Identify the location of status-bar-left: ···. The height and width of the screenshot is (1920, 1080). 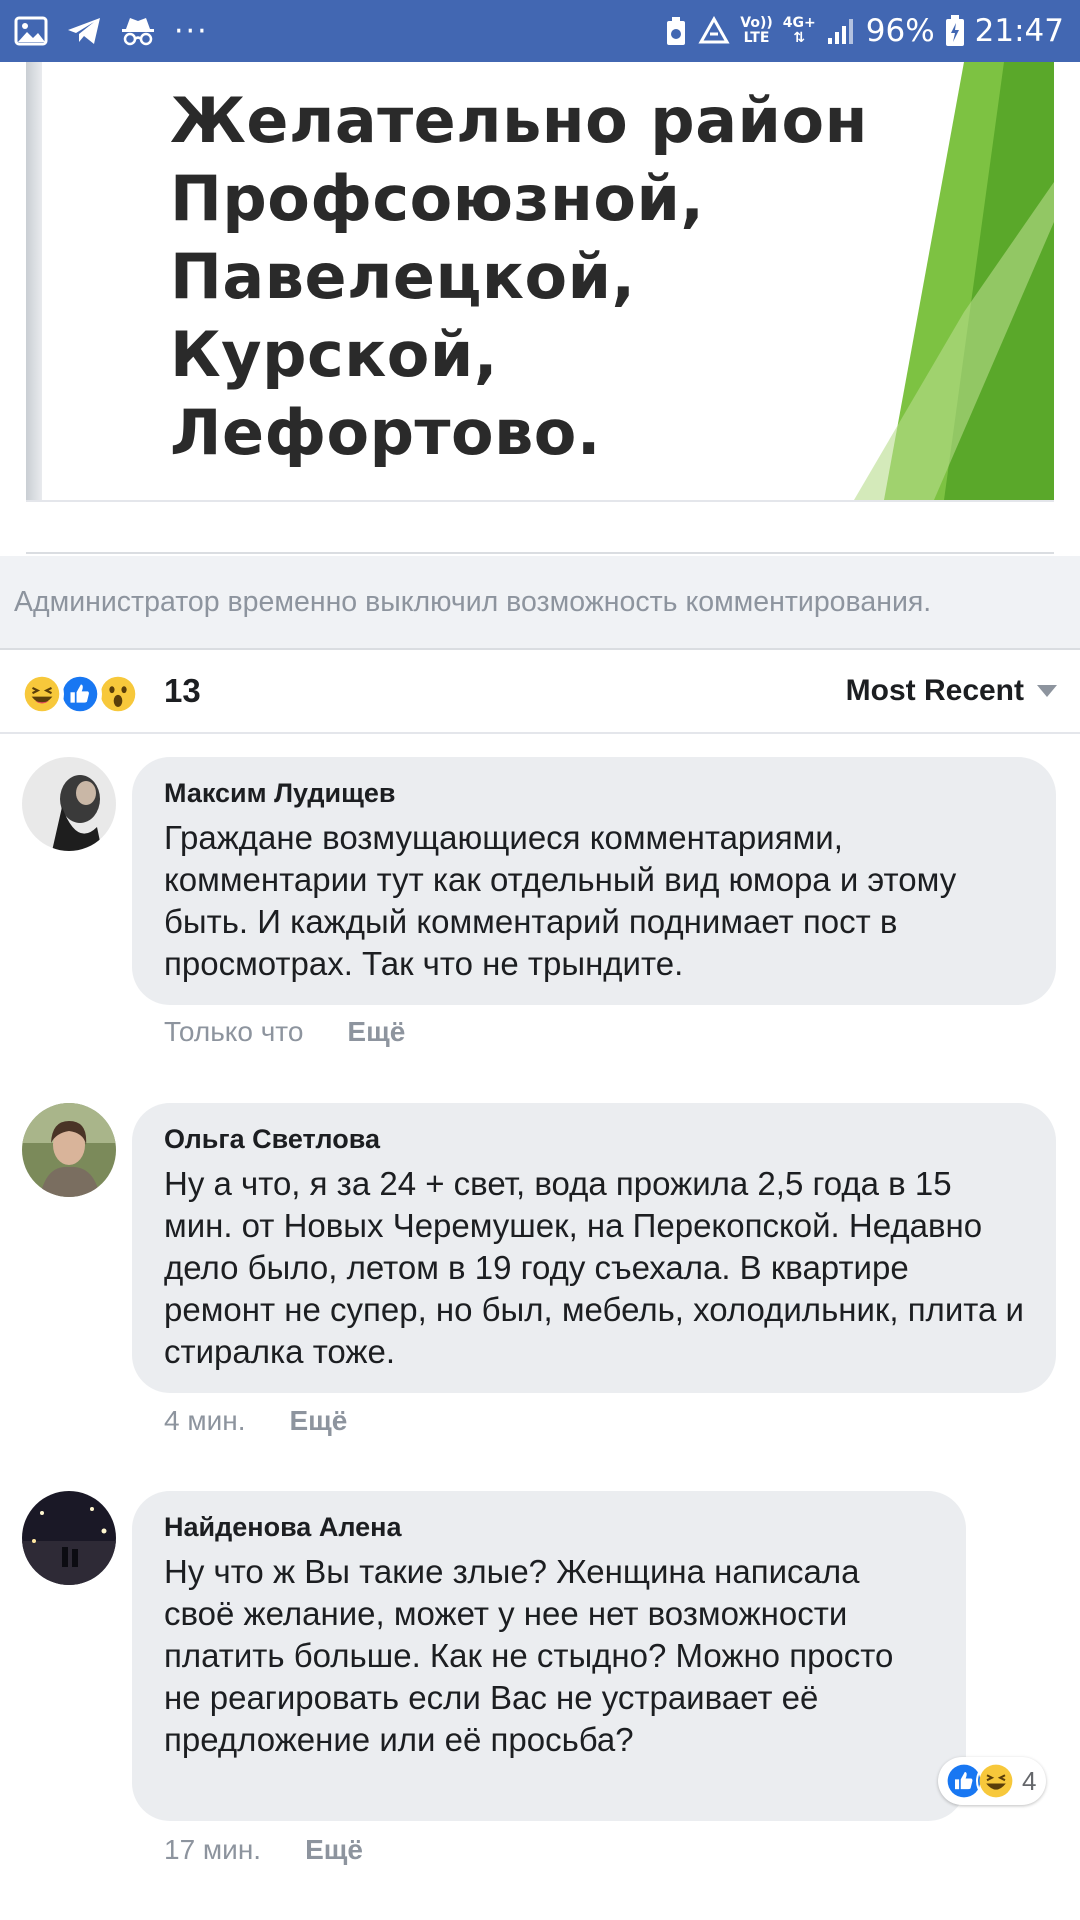
(111, 31).